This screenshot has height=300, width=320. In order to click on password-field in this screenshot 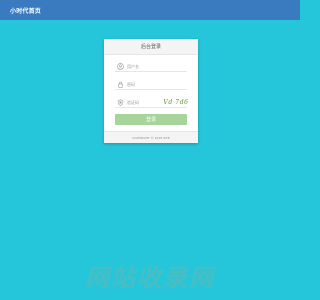, I will do `click(151, 84)`.